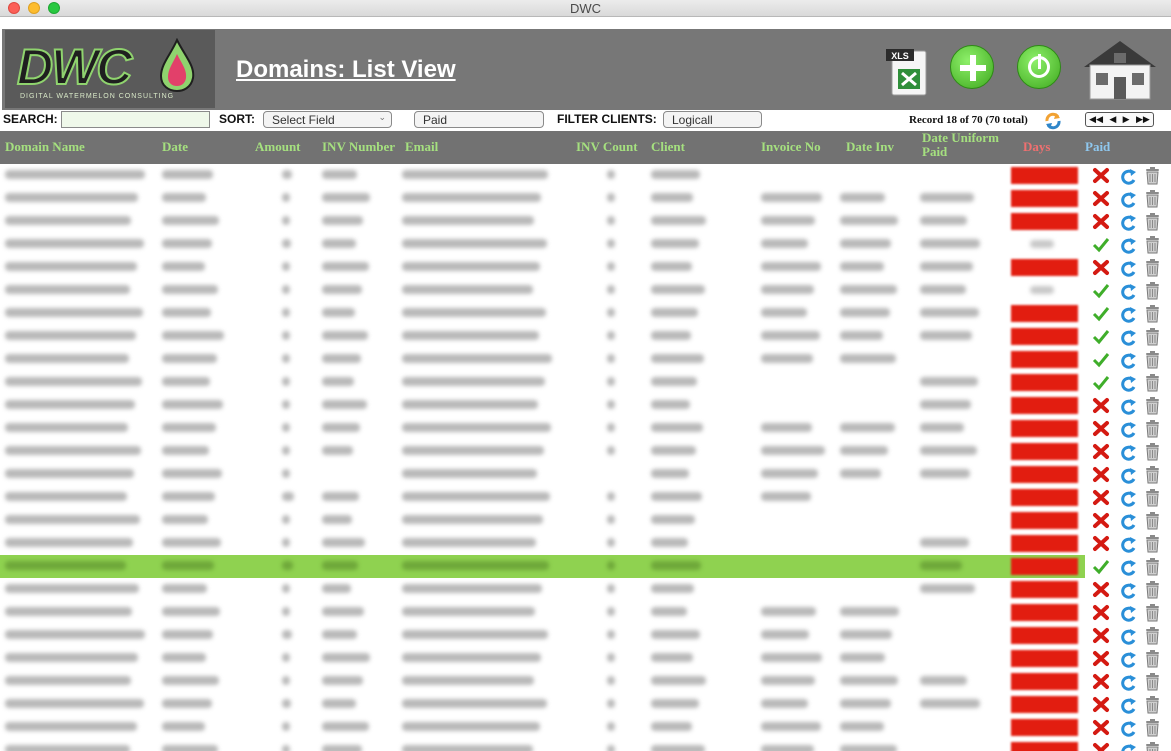  What do you see at coordinates (45, 147) in the screenshot?
I see `col-domain-name: Domain Name` at bounding box center [45, 147].